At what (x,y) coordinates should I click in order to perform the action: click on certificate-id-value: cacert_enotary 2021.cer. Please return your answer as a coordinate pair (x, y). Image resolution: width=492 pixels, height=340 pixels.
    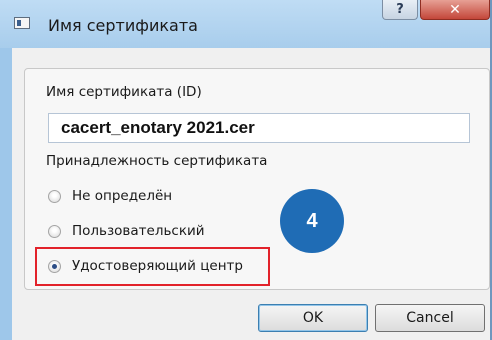
    Looking at the image, I should click on (158, 127).